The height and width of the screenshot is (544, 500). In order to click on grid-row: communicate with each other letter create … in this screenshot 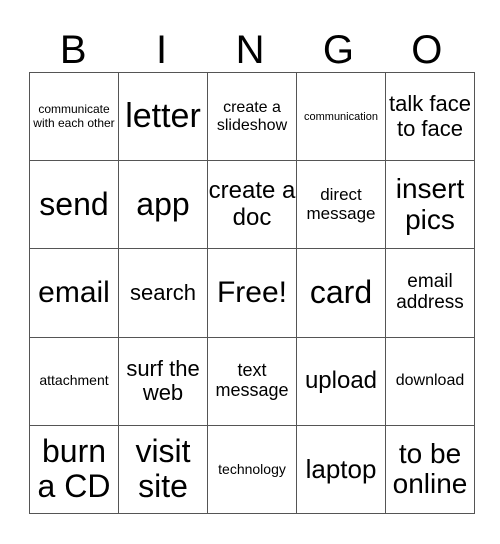, I will do `click(252, 116)`.